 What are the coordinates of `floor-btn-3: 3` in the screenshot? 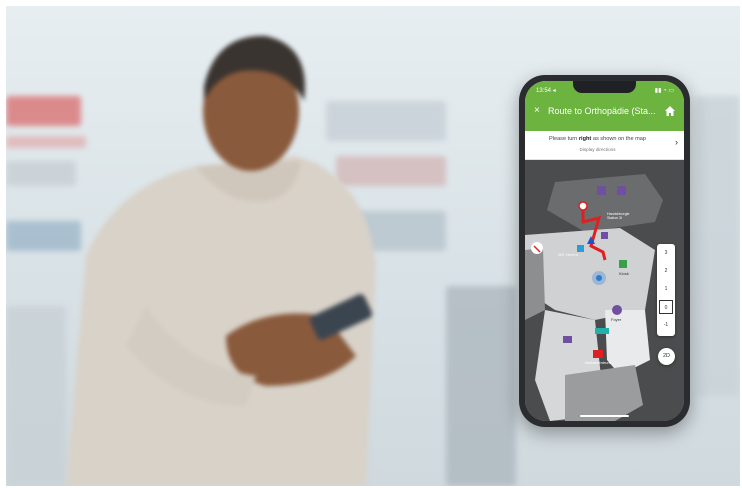 It's located at (666, 253).